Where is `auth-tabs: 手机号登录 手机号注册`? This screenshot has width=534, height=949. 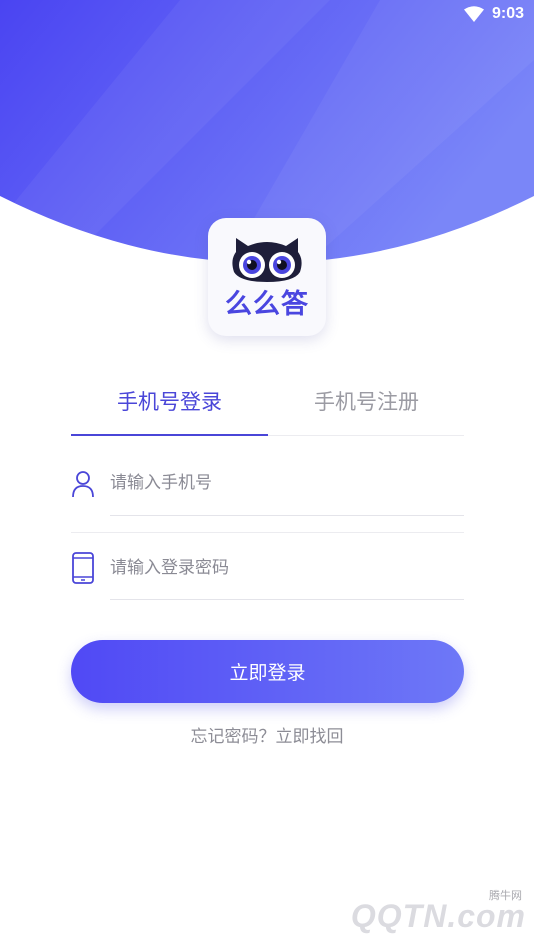
auth-tabs: 手机号登录 手机号注册 is located at coordinates (267, 408).